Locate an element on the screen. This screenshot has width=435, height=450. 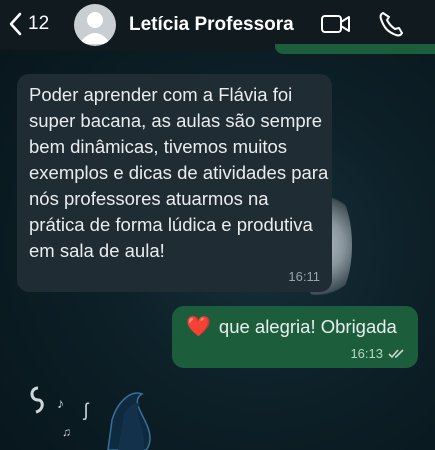
svg-text: ʃ is located at coordinates (86, 410).